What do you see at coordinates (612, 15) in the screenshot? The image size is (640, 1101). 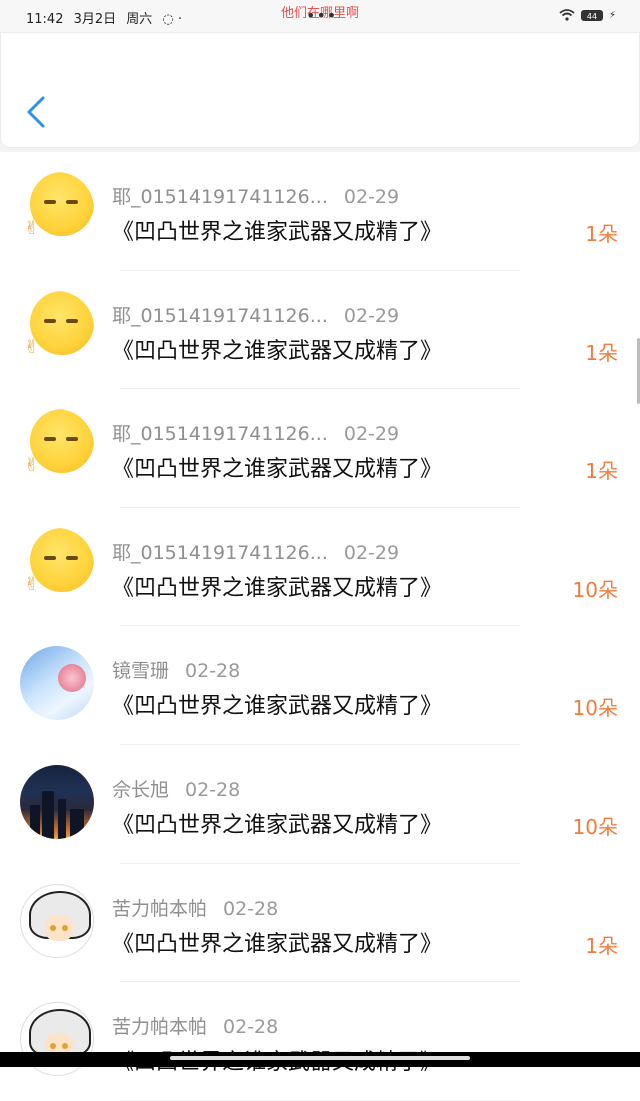 I see `charging-icon: ⚡` at bounding box center [612, 15].